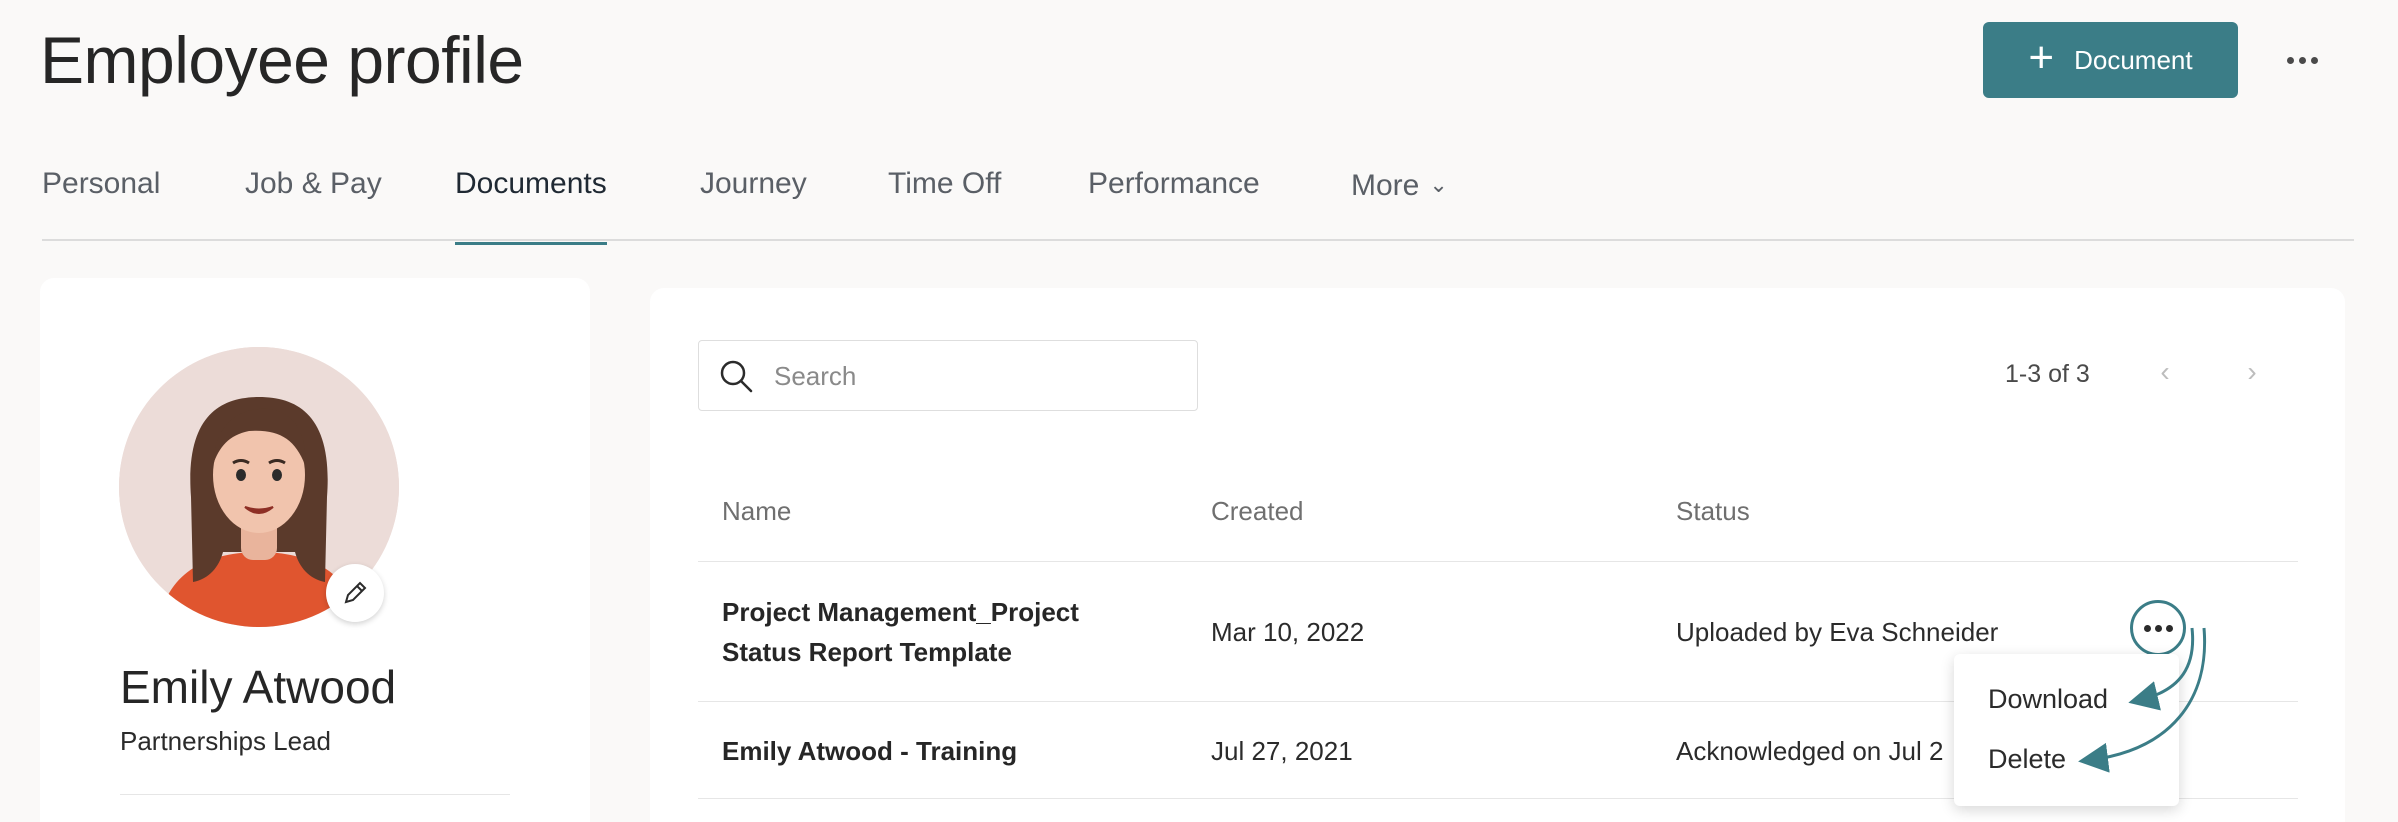 This screenshot has width=2398, height=822. What do you see at coordinates (869, 751) in the screenshot?
I see `document-name: Emily Atwood - Training` at bounding box center [869, 751].